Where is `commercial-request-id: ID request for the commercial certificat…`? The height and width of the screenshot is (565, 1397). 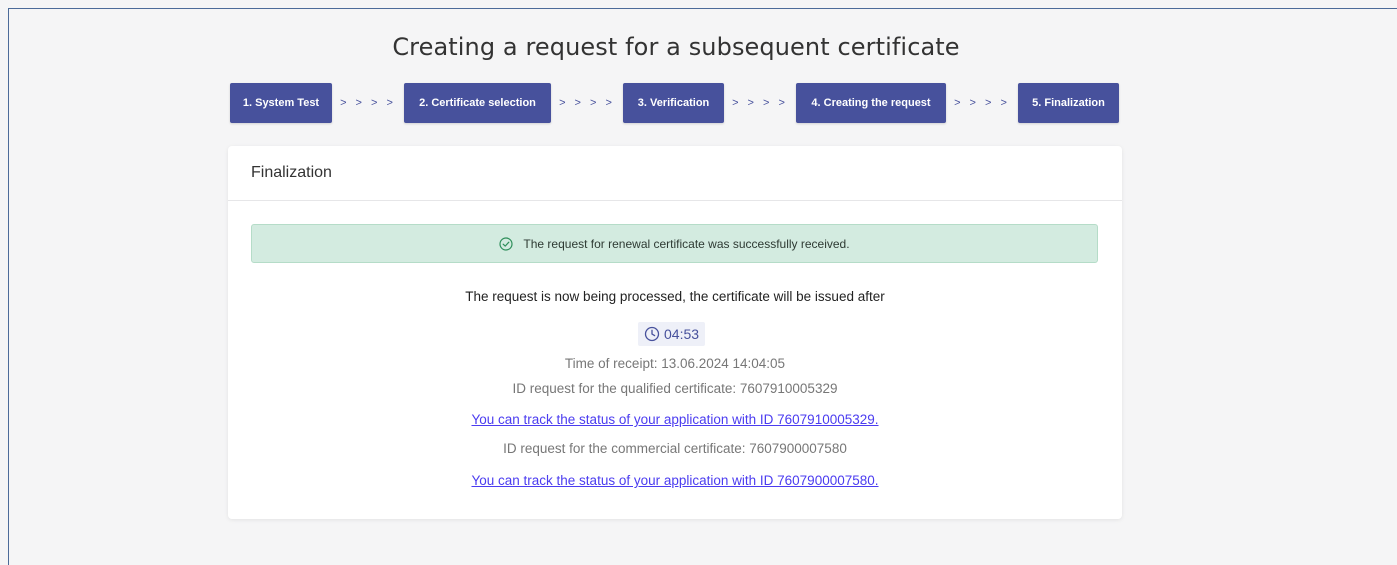 commercial-request-id: ID request for the commercial certificat… is located at coordinates (675, 448).